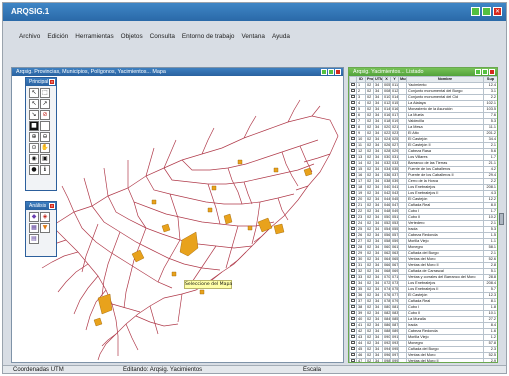 Image resolution: width=509 pixels, height=376 pixels. Describe the element at coordinates (45, 104) in the screenshot. I see `pointer-plus-icon: ↗` at that location.